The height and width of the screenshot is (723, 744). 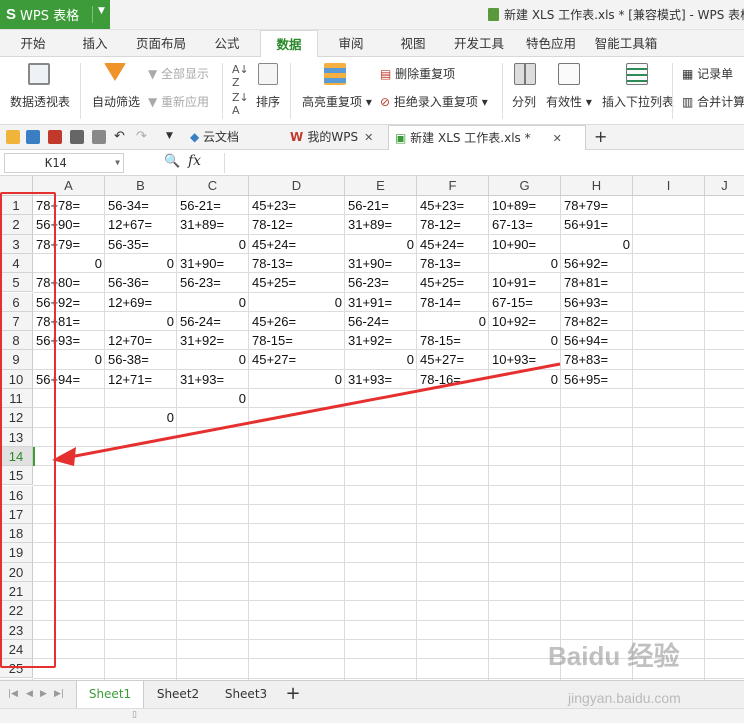 I want to click on cell-b12: 0, so click(x=141, y=417).